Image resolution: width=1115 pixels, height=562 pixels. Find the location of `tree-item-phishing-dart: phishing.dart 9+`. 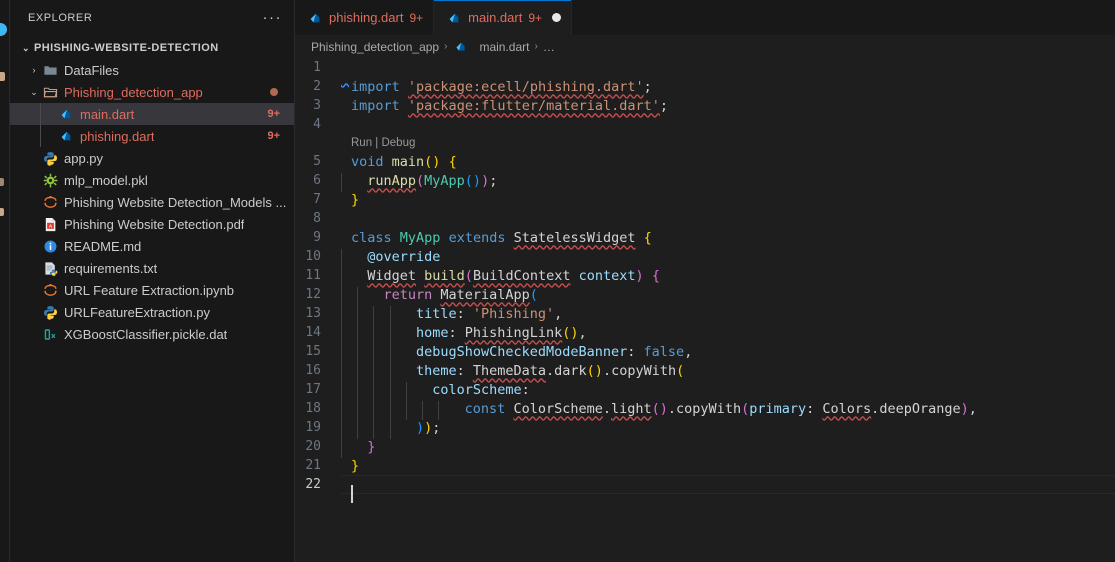

tree-item-phishing-dart: phishing.dart 9+ is located at coordinates (152, 136).